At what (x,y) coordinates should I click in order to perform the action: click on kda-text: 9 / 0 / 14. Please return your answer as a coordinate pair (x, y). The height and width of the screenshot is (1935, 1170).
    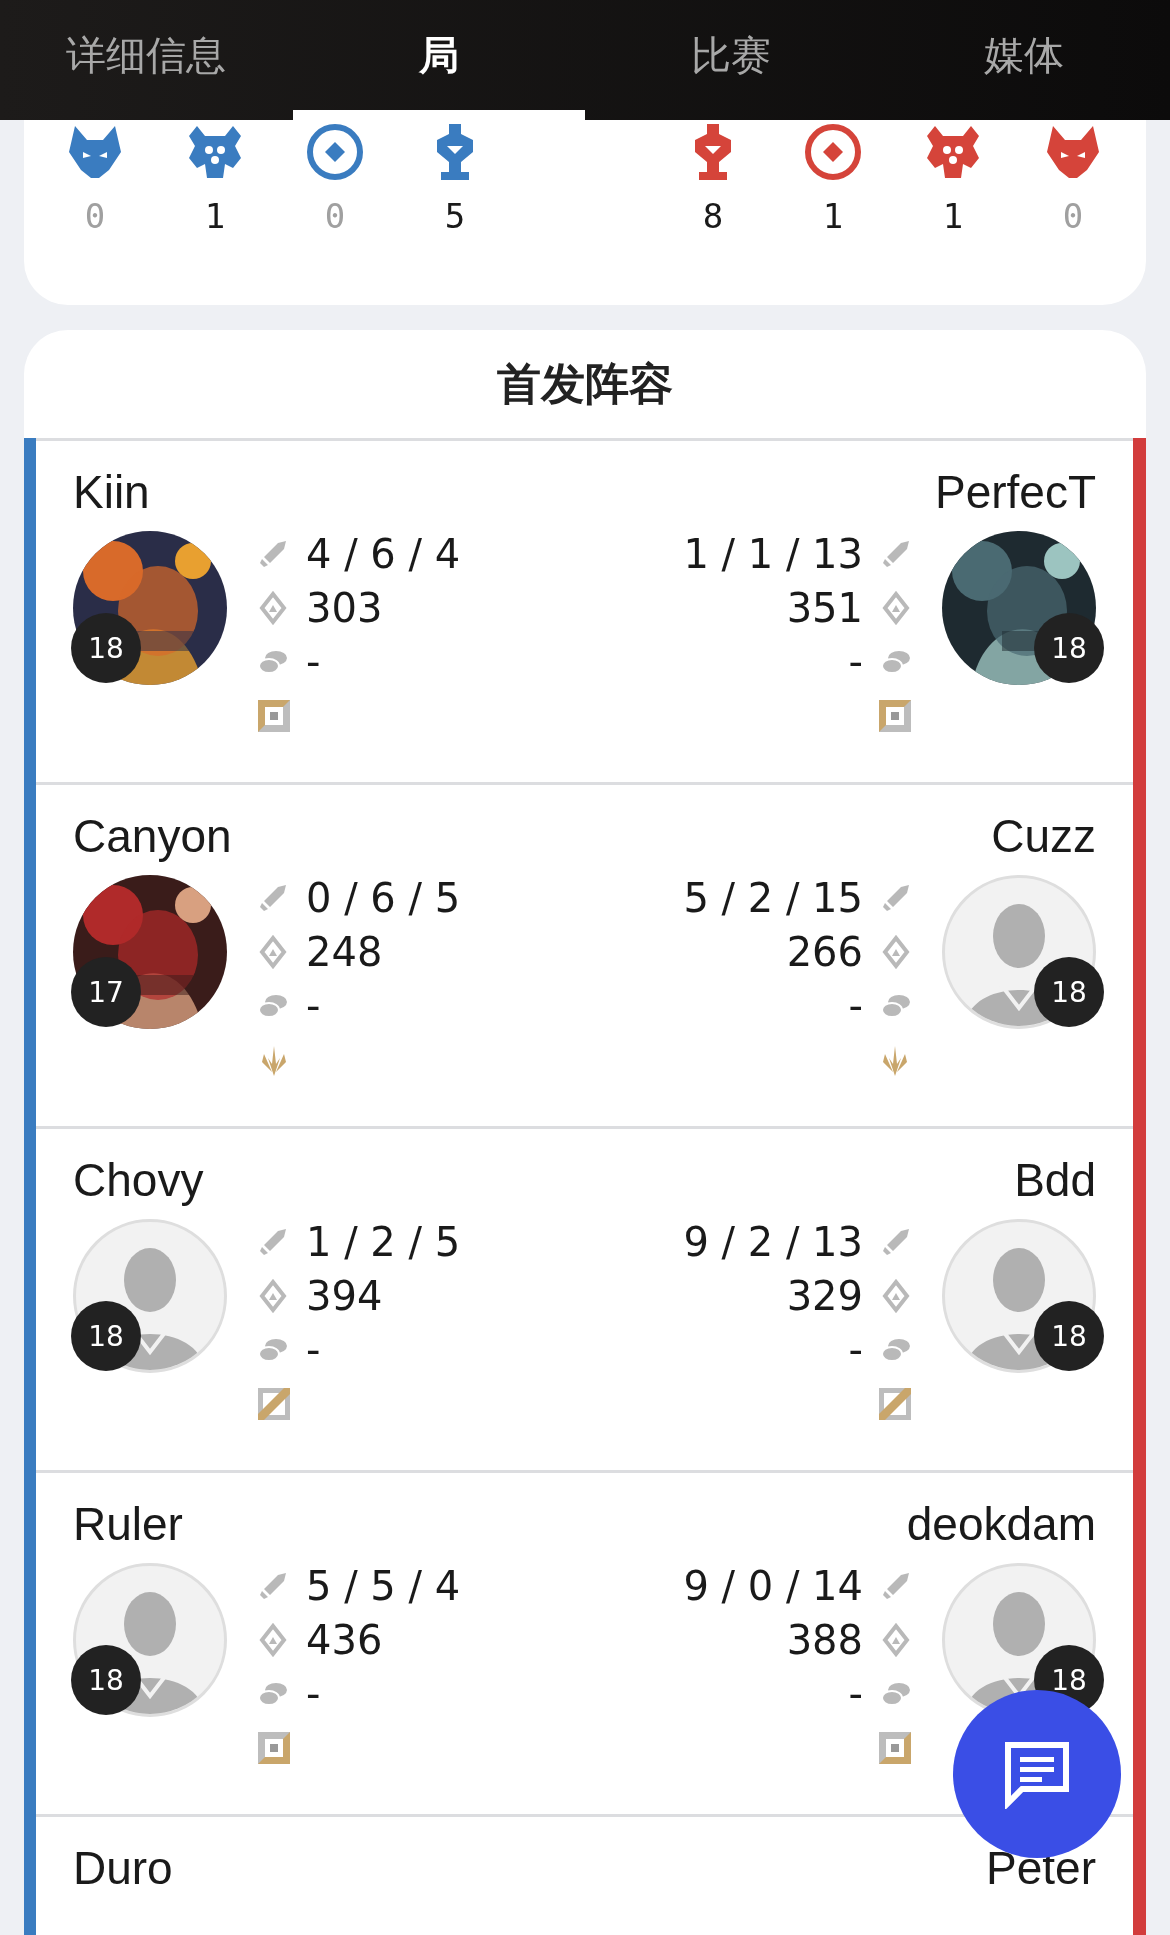
    Looking at the image, I should click on (773, 1586).